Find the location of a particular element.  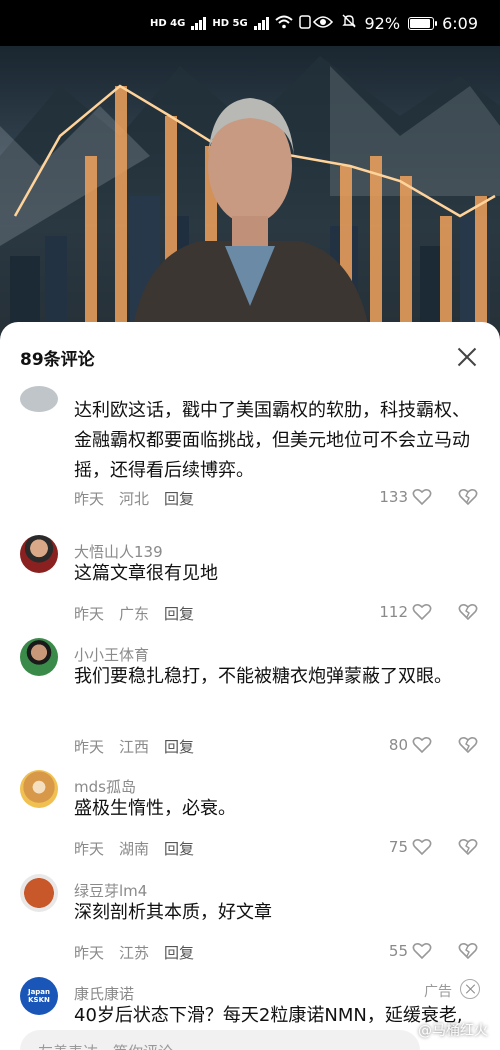

like-count: 55 is located at coordinates (398, 951).